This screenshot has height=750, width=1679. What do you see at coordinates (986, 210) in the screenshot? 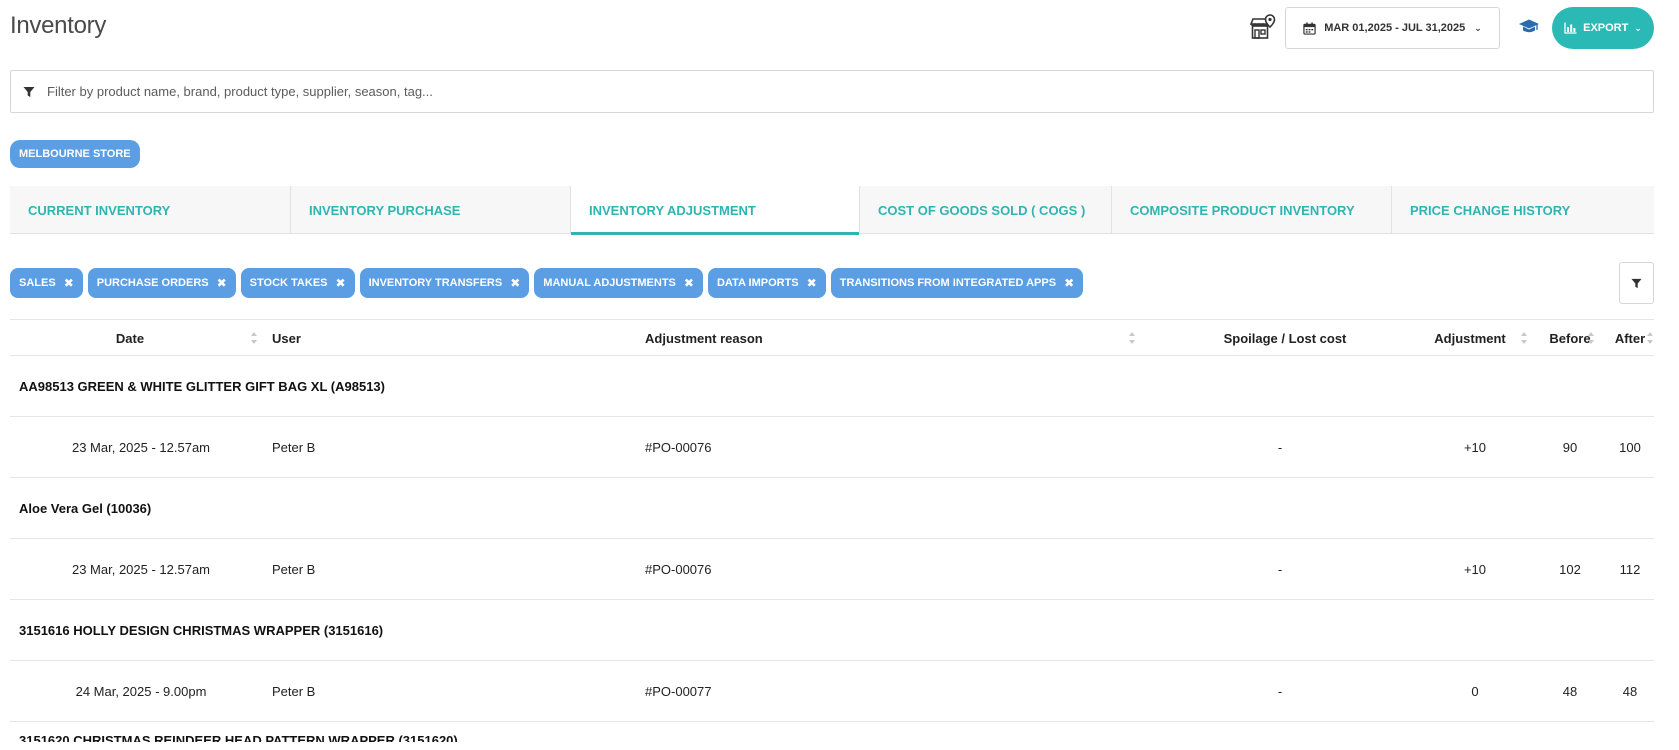
I see `tab-cogs: COST OF GOODS SOLD ( COGS )` at bounding box center [986, 210].